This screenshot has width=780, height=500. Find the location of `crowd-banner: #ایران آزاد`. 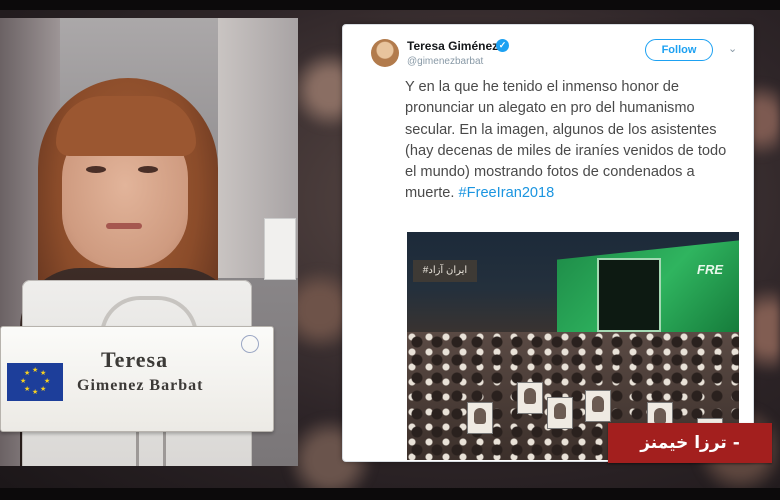

crowd-banner: #ایران آزاد is located at coordinates (445, 271).